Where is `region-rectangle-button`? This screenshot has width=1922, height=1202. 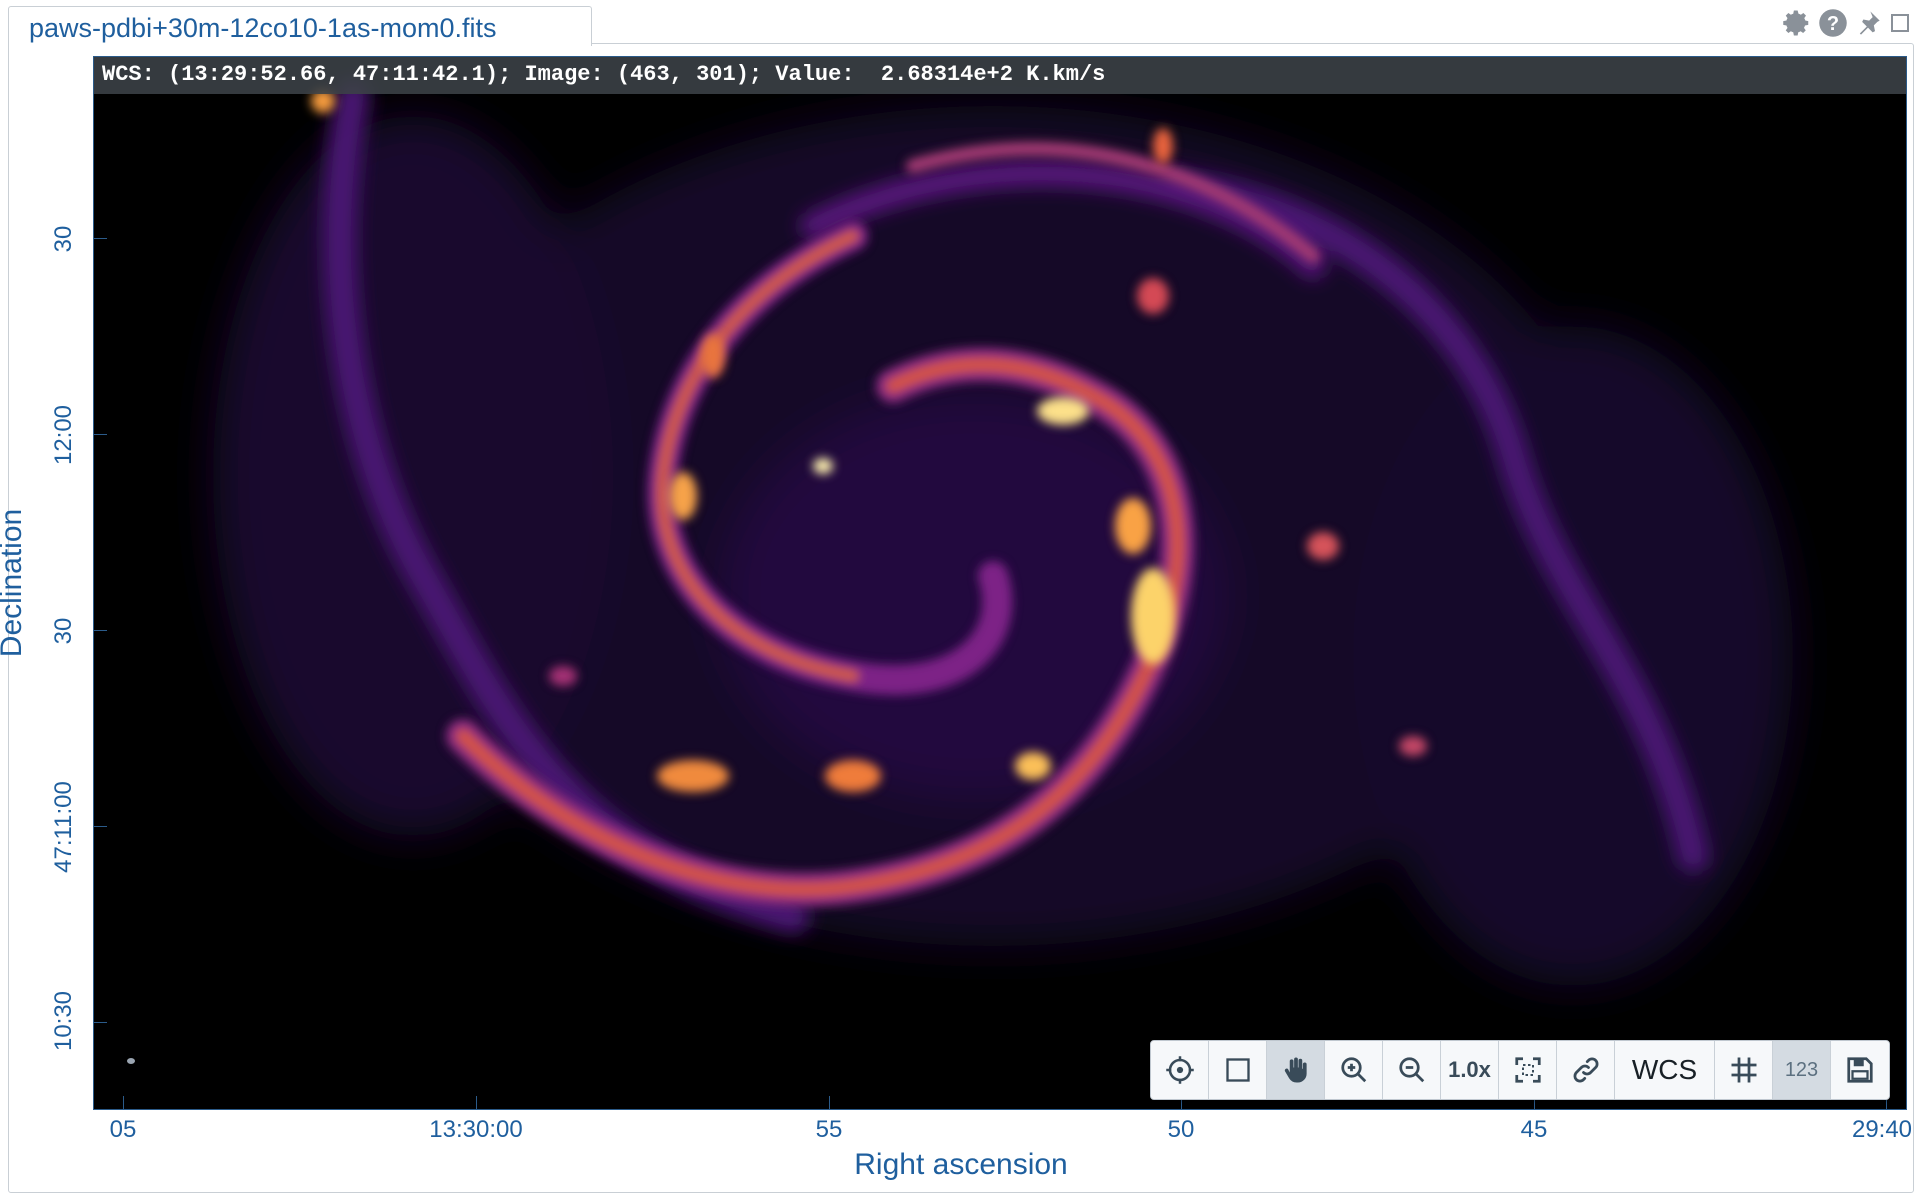 region-rectangle-button is located at coordinates (1238, 1070).